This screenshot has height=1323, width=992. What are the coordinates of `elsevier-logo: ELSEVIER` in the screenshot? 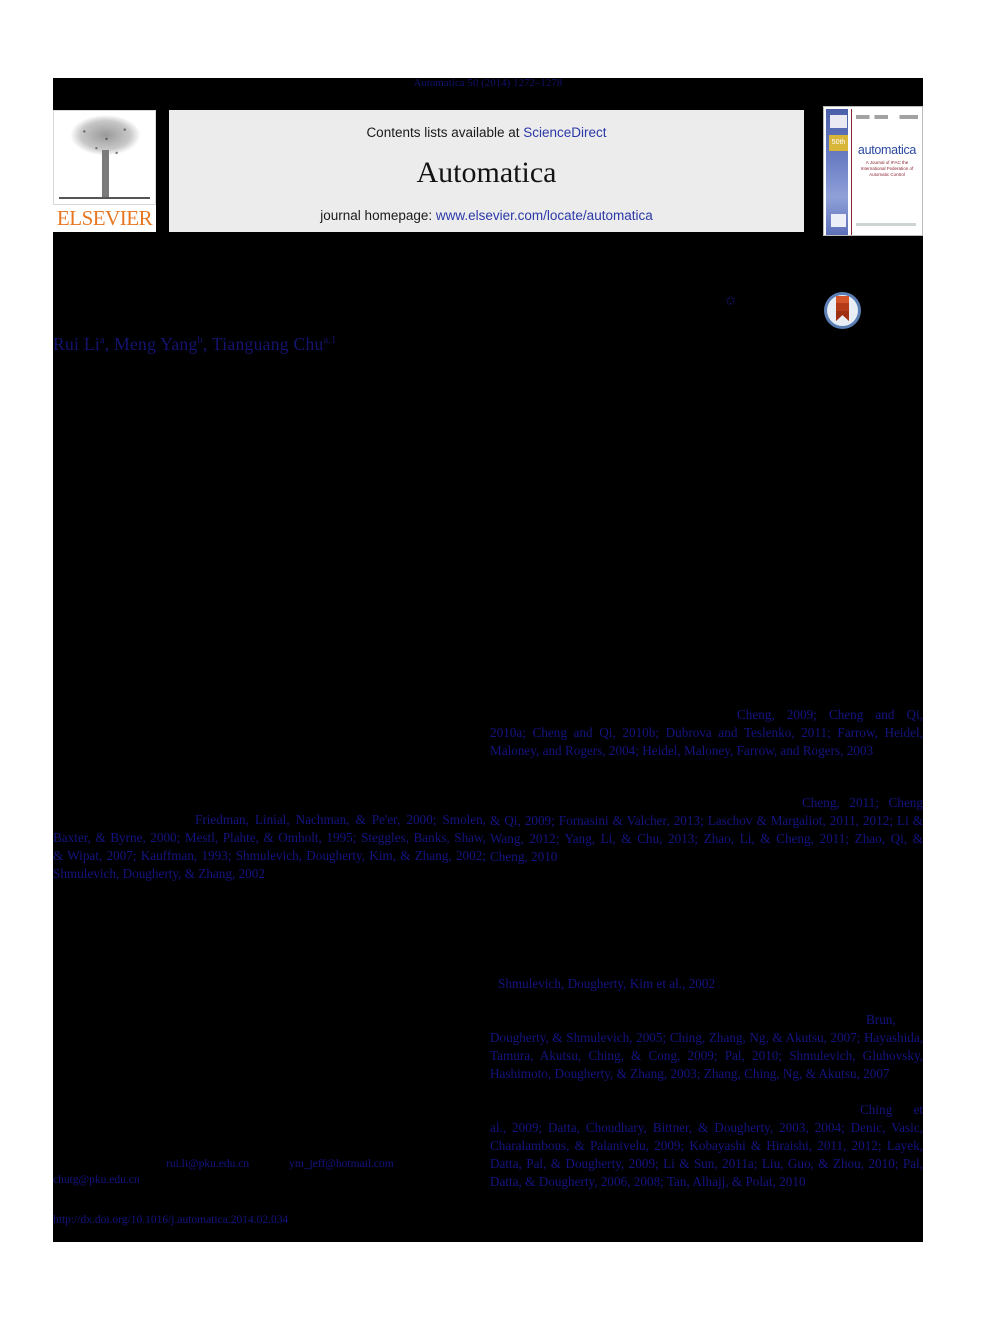 It's located at (104, 171).